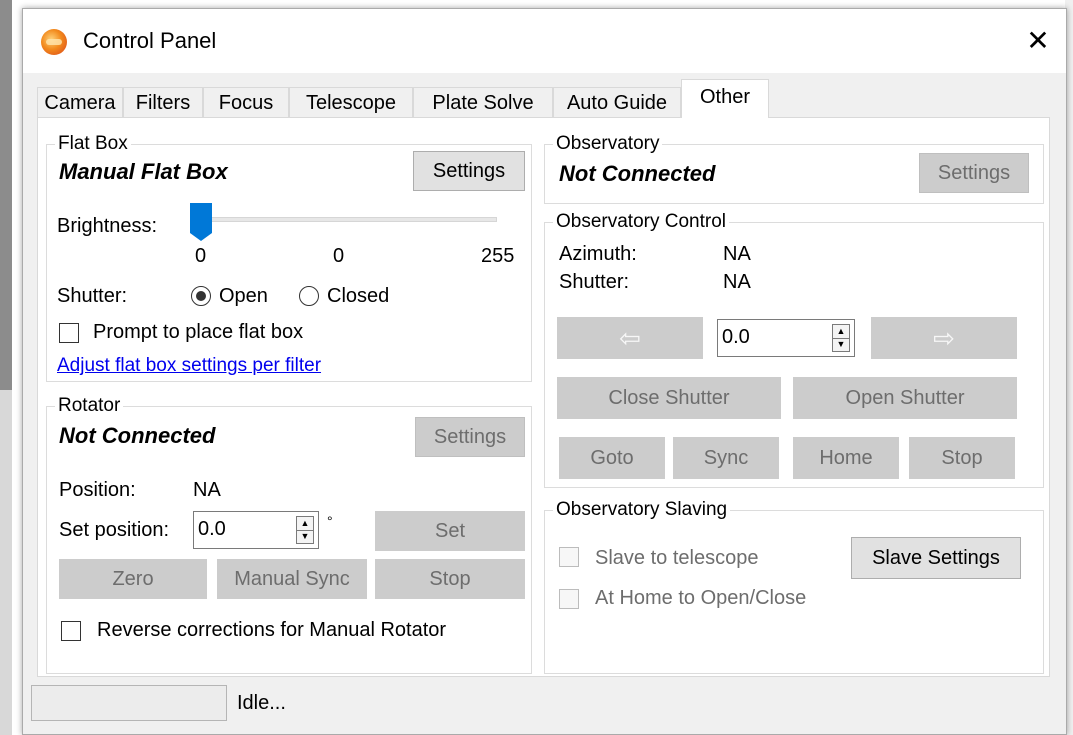 Image resolution: width=1073 pixels, height=735 pixels. What do you see at coordinates (612, 458) in the screenshot?
I see `goto-button: Goto` at bounding box center [612, 458].